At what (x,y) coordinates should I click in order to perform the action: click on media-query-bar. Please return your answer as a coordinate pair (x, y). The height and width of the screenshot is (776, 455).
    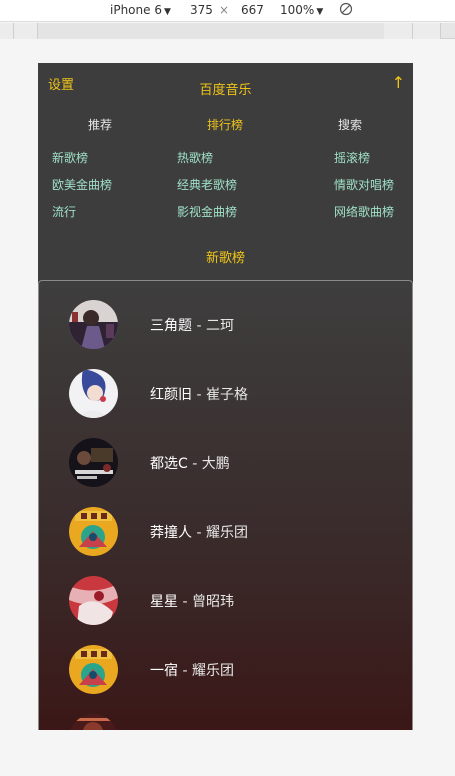
    Looking at the image, I should click on (227, 31).